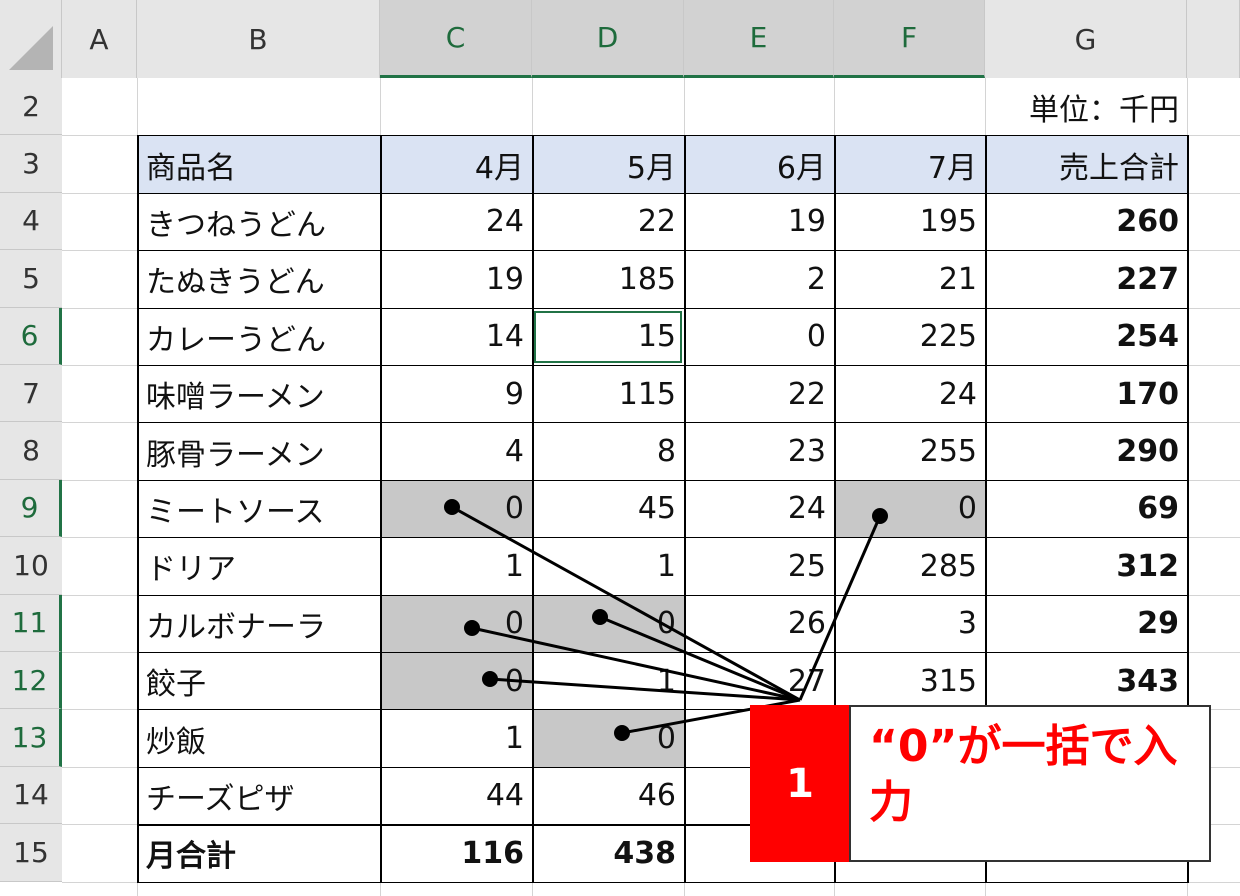  What do you see at coordinates (1030, 783) in the screenshot?
I see `callout-text: “0”が一括で入力` at bounding box center [1030, 783].